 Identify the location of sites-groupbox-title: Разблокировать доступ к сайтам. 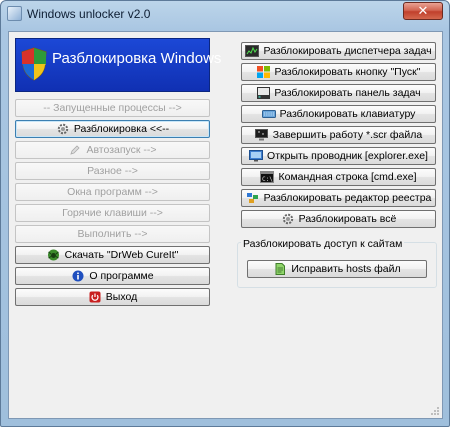
(323, 244).